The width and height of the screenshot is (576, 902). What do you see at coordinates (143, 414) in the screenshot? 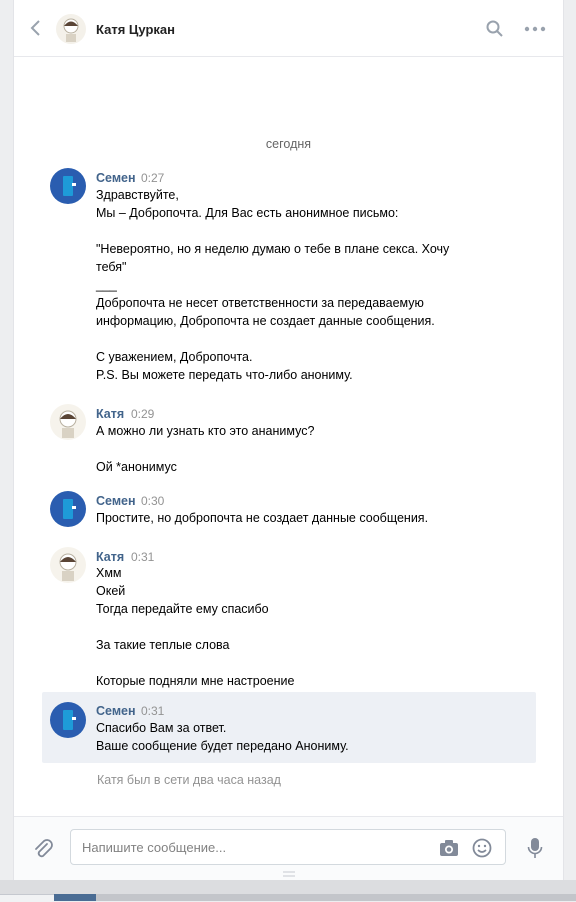
I see `message-time: 0:29` at bounding box center [143, 414].